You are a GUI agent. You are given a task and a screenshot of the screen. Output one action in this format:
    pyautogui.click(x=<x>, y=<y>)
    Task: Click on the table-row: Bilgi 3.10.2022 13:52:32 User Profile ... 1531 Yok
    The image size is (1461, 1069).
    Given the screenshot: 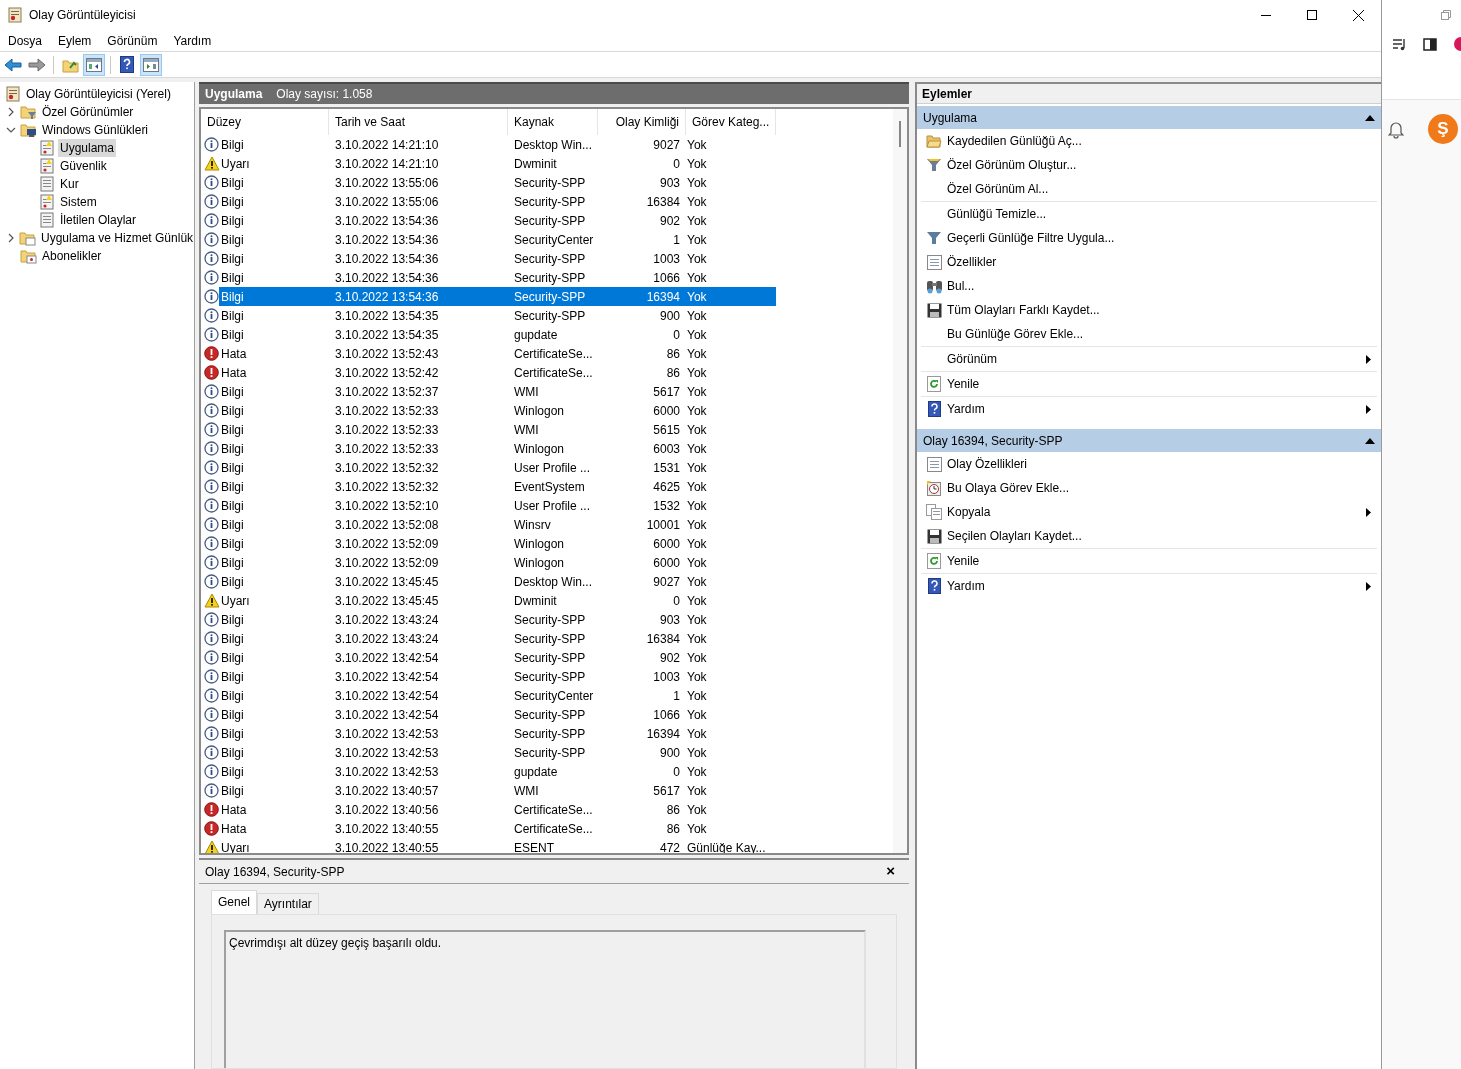 What is the action you would take?
    pyautogui.click(x=497, y=467)
    